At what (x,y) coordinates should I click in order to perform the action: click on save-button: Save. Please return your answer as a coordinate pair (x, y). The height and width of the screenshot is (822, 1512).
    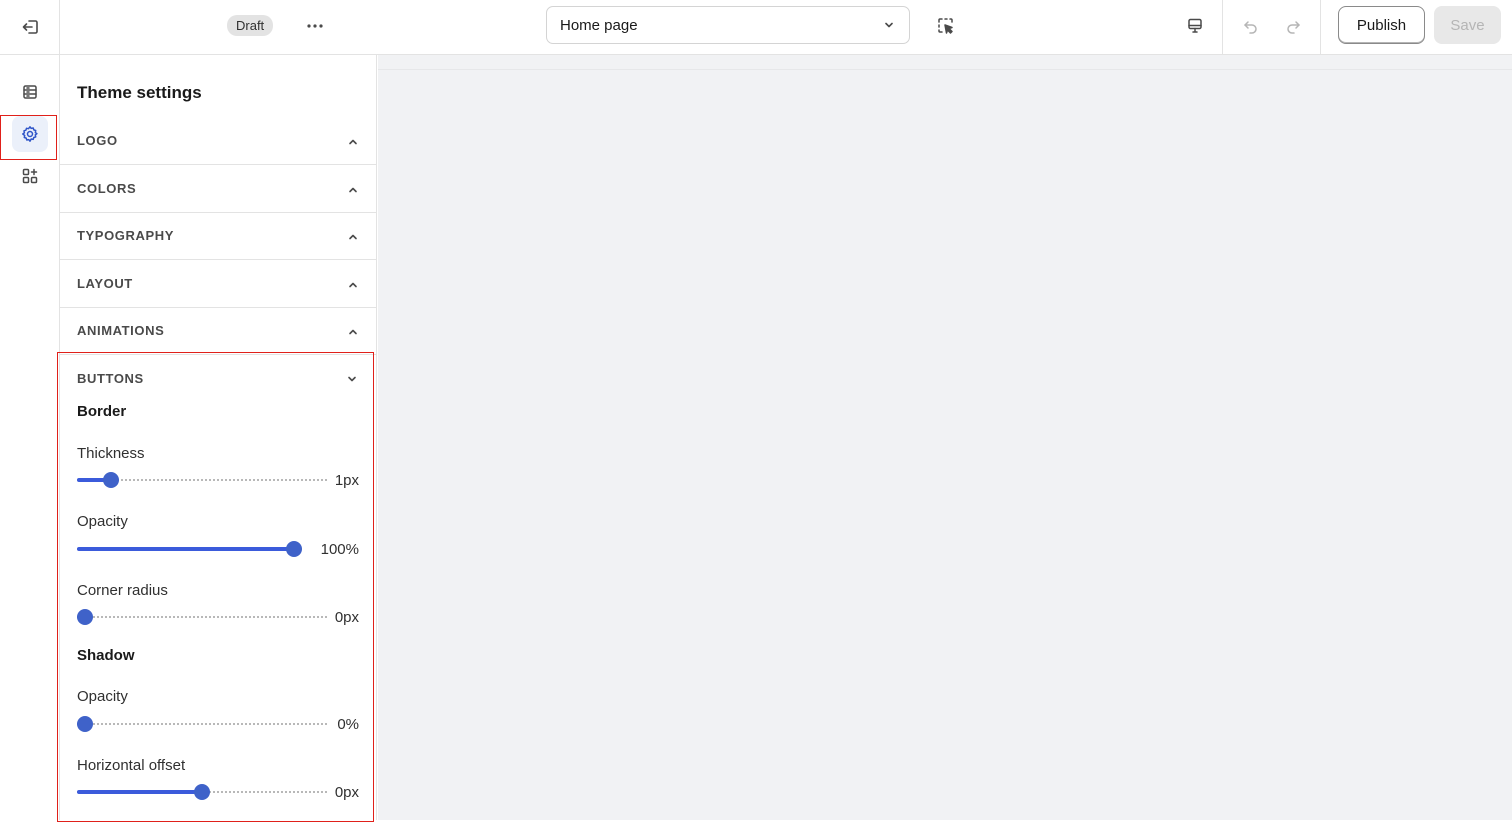
    Looking at the image, I should click on (1467, 25).